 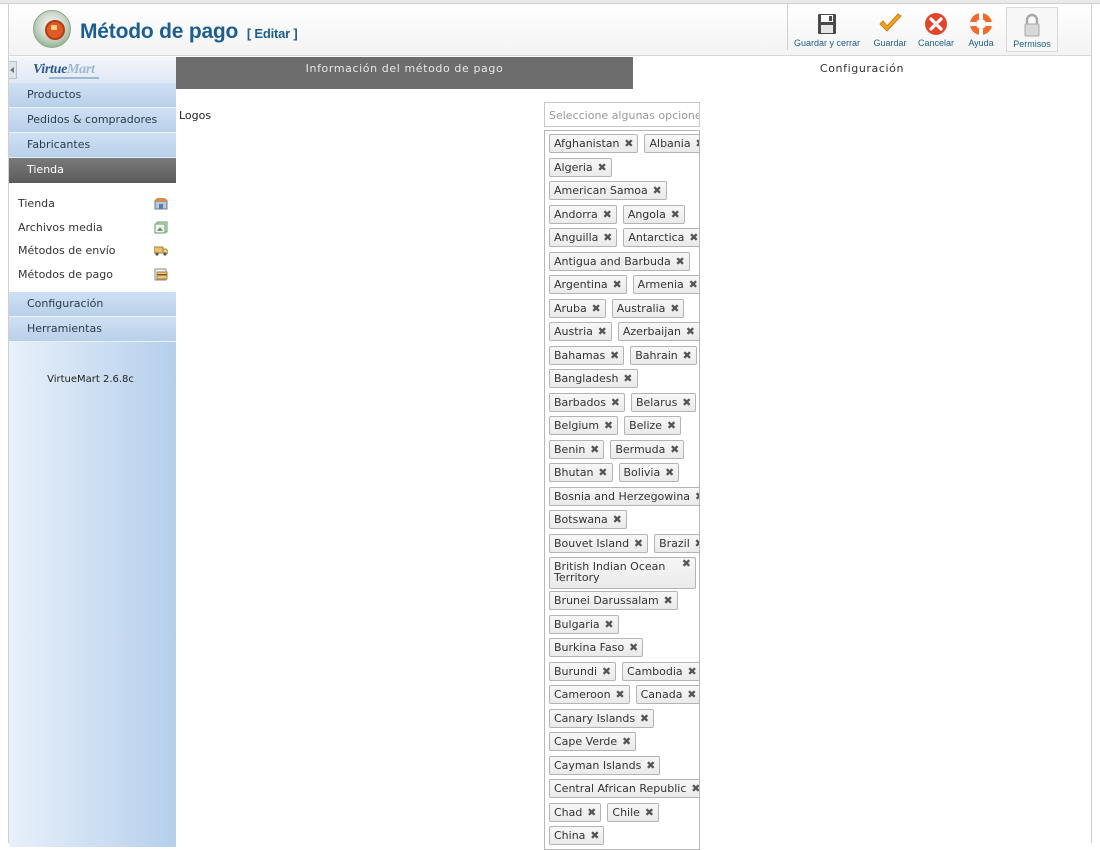 I want to click on selected-country-label: Bahrain, so click(x=656, y=355).